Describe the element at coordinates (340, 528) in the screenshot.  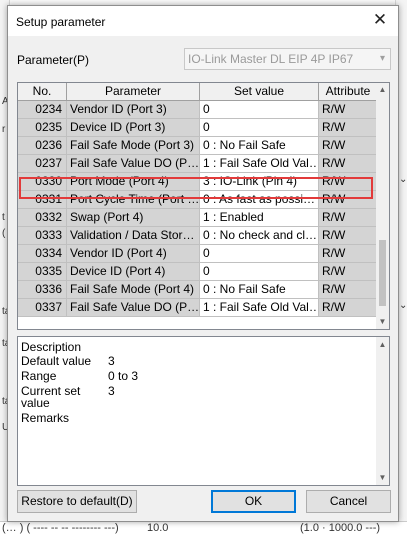
I see `bg-bottom-right-text: (1.0 · 1000.0 ---)` at that location.